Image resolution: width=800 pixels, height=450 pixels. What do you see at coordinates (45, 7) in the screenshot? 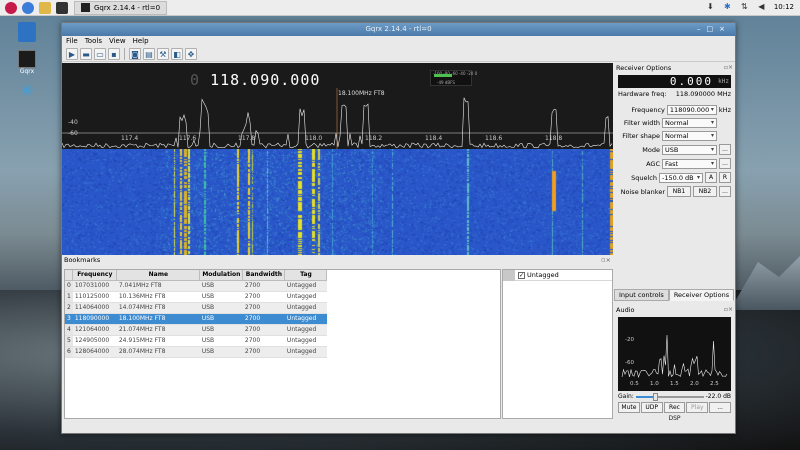
I see `file-manager-icon` at bounding box center [45, 7].